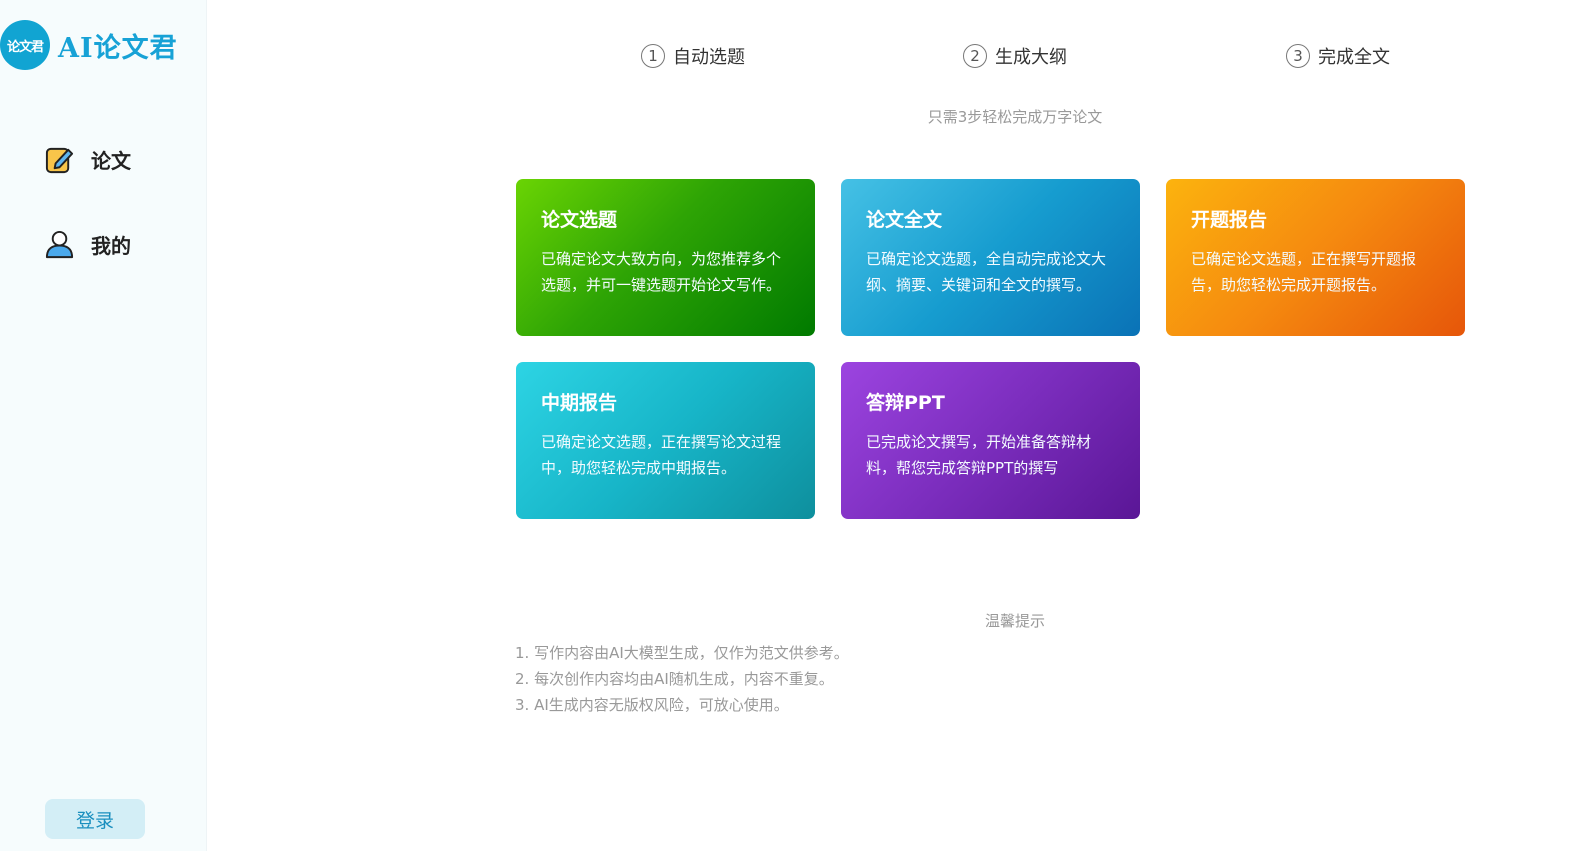 The height and width of the screenshot is (851, 1569). Describe the element at coordinates (103, 425) in the screenshot. I see `sidebar: 论文君 AI论文君 论文 我的 登录` at that location.